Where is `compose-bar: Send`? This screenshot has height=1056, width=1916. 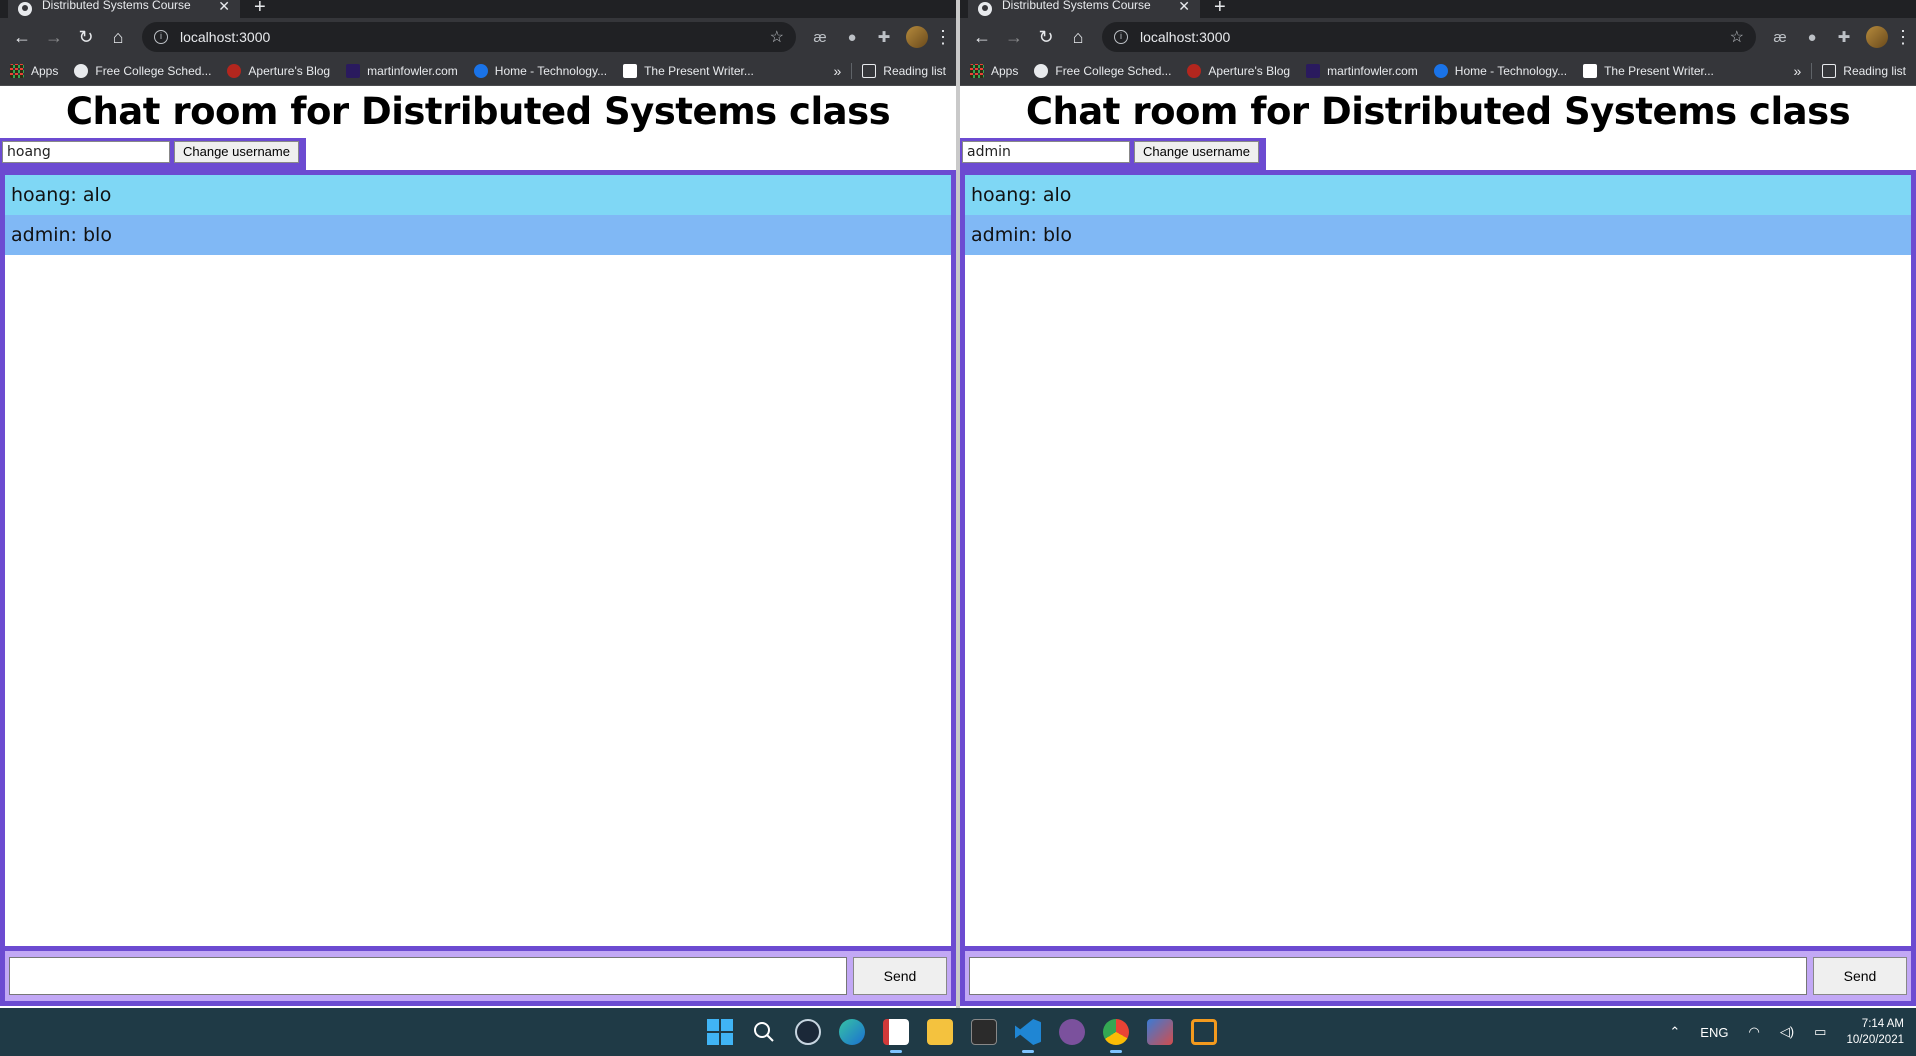 compose-bar: Send is located at coordinates (1438, 976).